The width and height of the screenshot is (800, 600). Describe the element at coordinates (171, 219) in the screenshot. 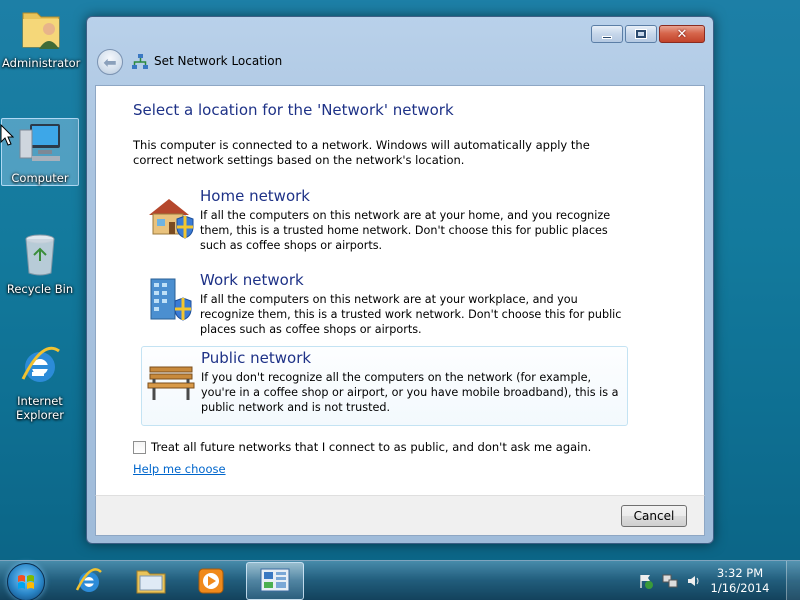

I see `home-network-icon` at that location.